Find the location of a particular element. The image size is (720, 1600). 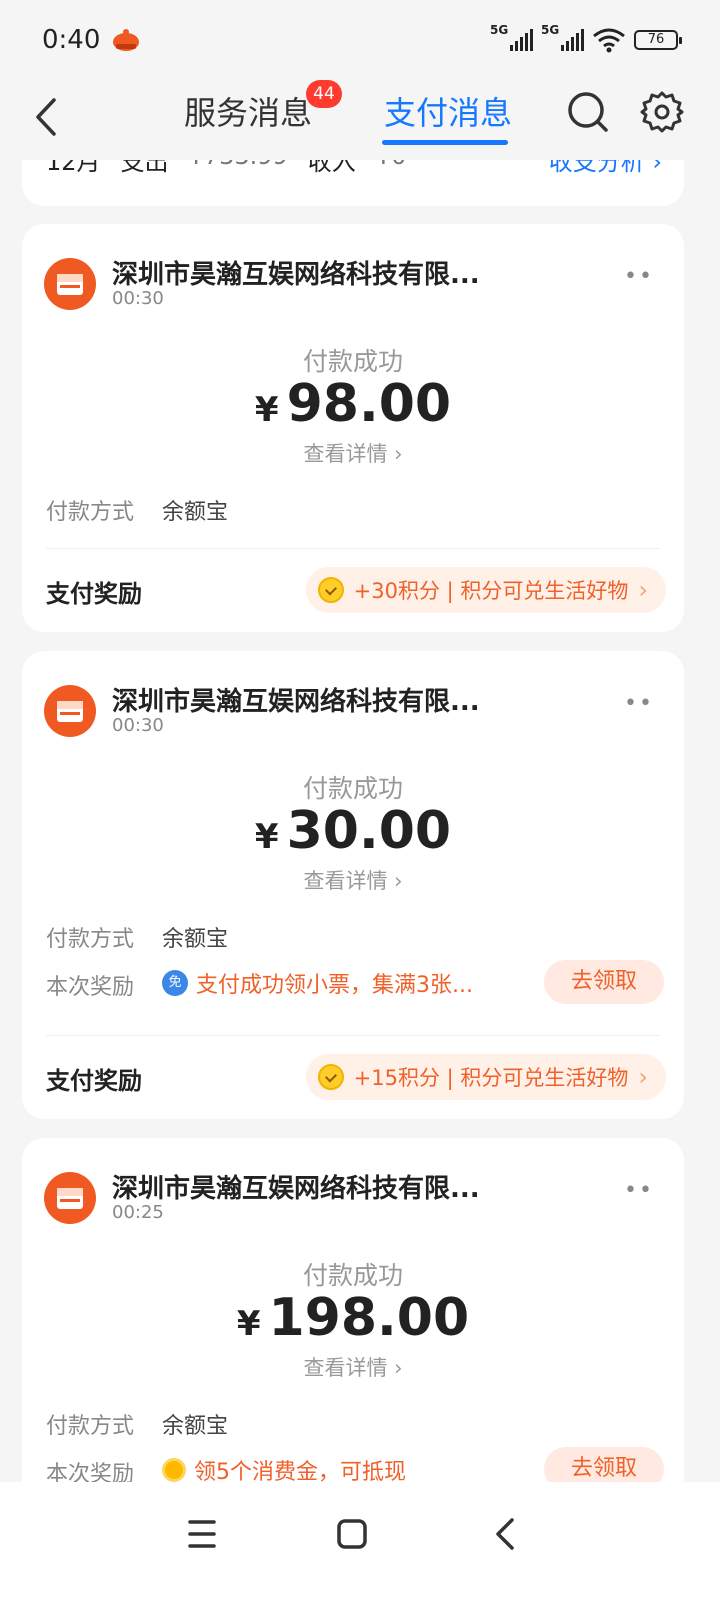

search-icon is located at coordinates (588, 112).